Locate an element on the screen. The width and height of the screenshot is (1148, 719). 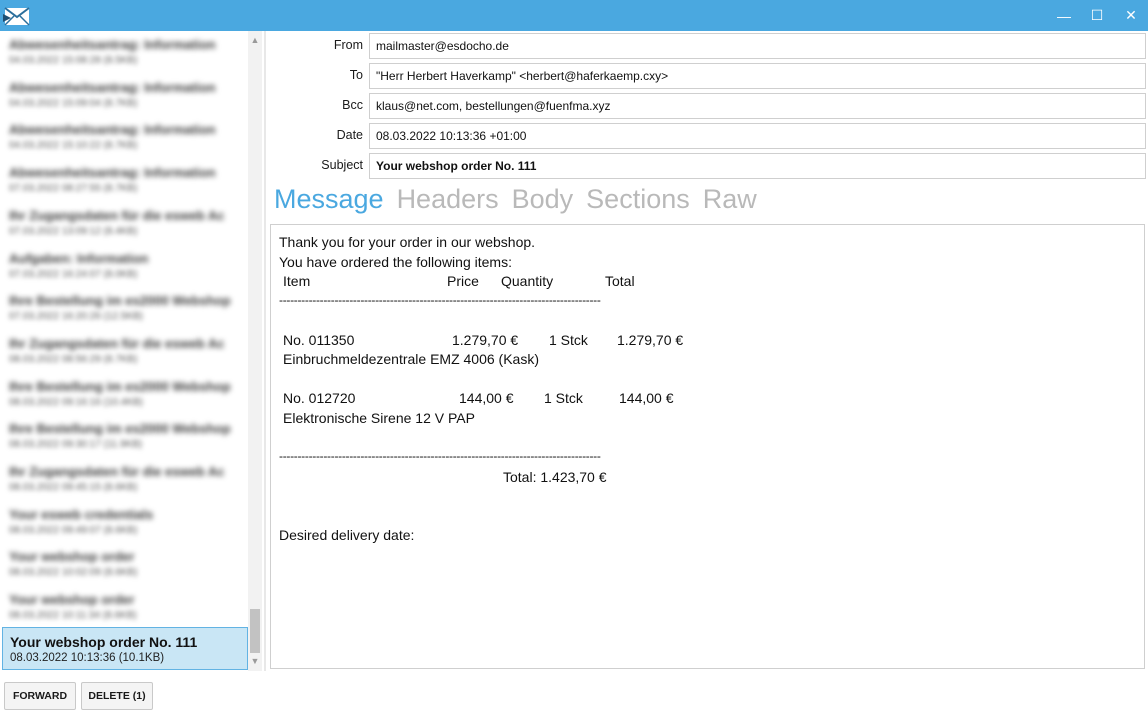
column-header-price: Price is located at coordinates (463, 281).